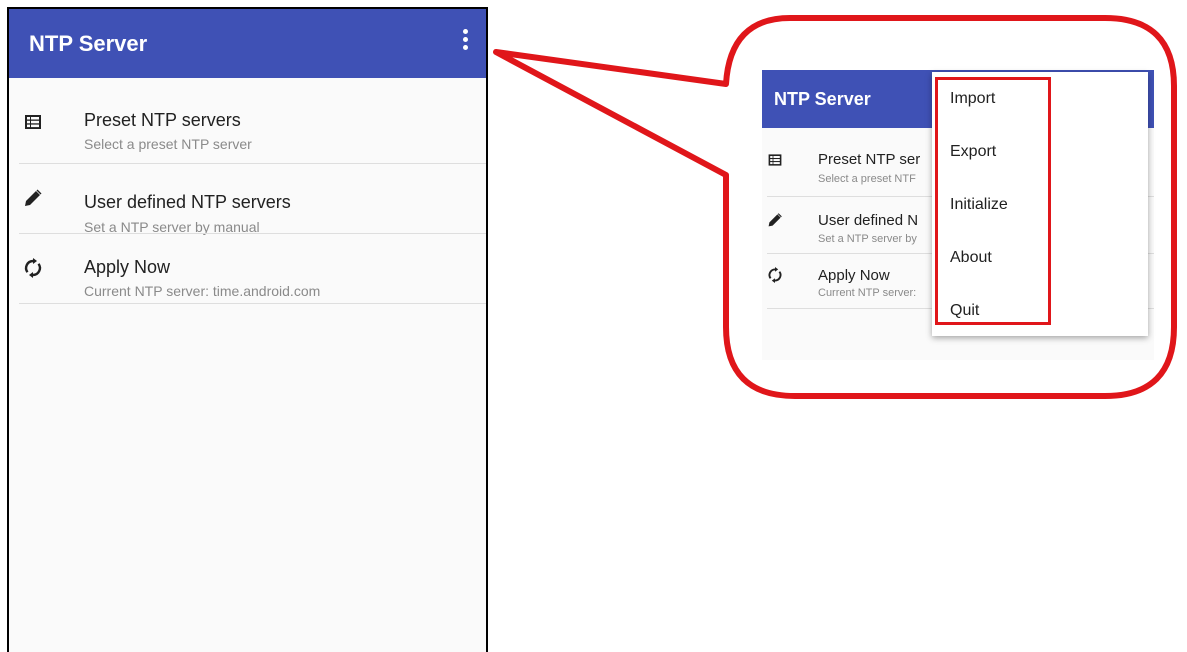  I want to click on list-item-label: Apply Now, so click(854, 275).